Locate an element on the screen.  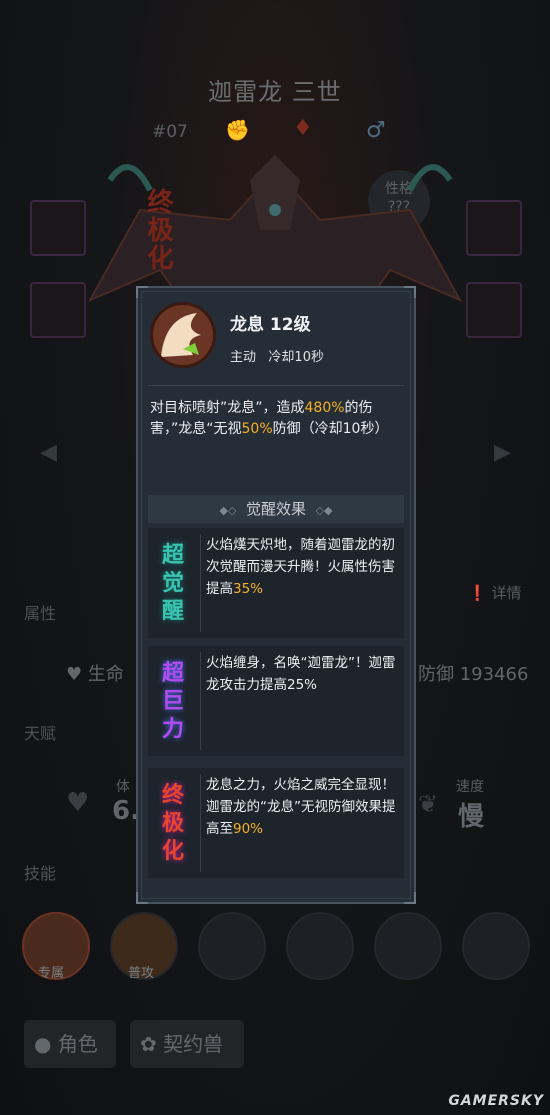
skill-tag-exclusive: 专属 is located at coordinates (51, 973).